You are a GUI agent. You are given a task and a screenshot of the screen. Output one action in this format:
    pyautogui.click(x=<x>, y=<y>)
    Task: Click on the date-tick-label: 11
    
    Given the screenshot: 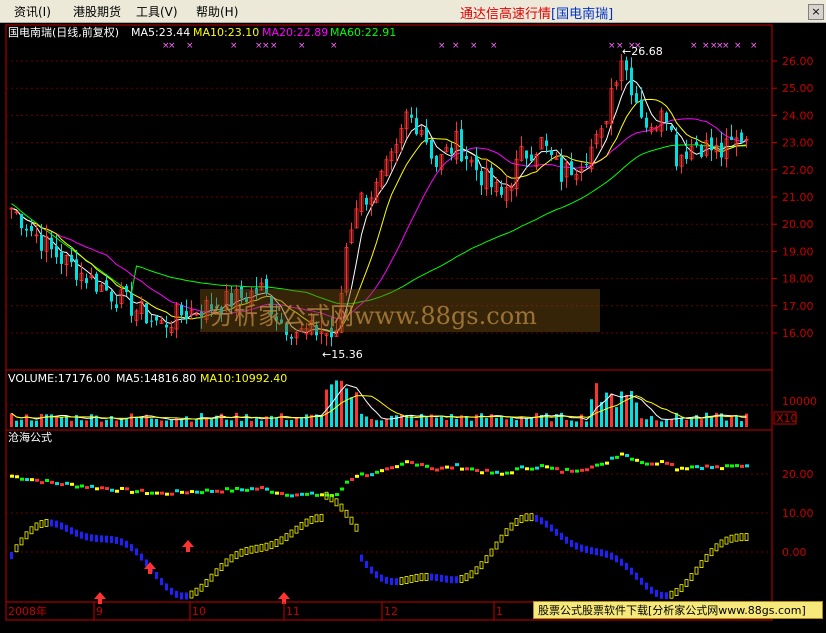 What is the action you would take?
    pyautogui.click(x=293, y=611)
    